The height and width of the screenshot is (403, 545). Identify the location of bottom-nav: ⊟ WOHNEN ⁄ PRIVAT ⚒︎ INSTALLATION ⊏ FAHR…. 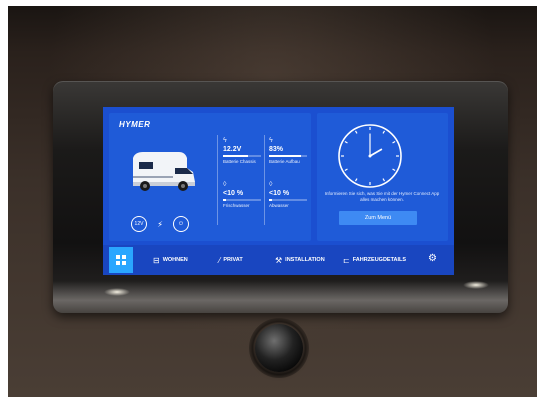
(278, 260).